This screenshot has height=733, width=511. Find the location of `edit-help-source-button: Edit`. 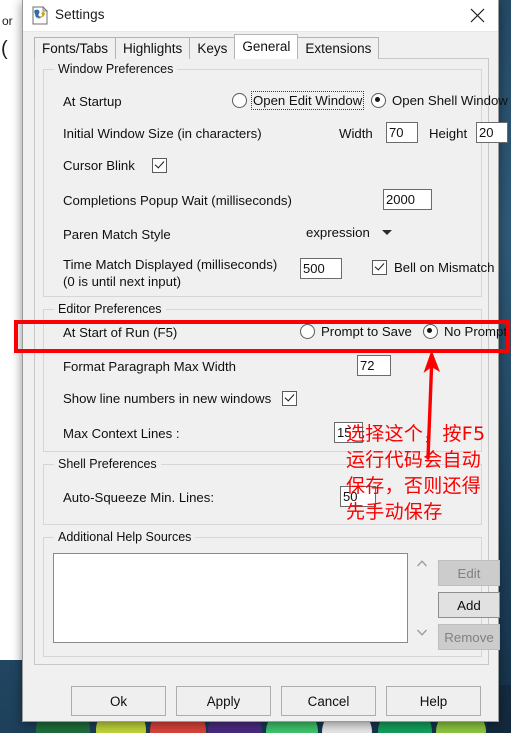

edit-help-source-button: Edit is located at coordinates (469, 573).